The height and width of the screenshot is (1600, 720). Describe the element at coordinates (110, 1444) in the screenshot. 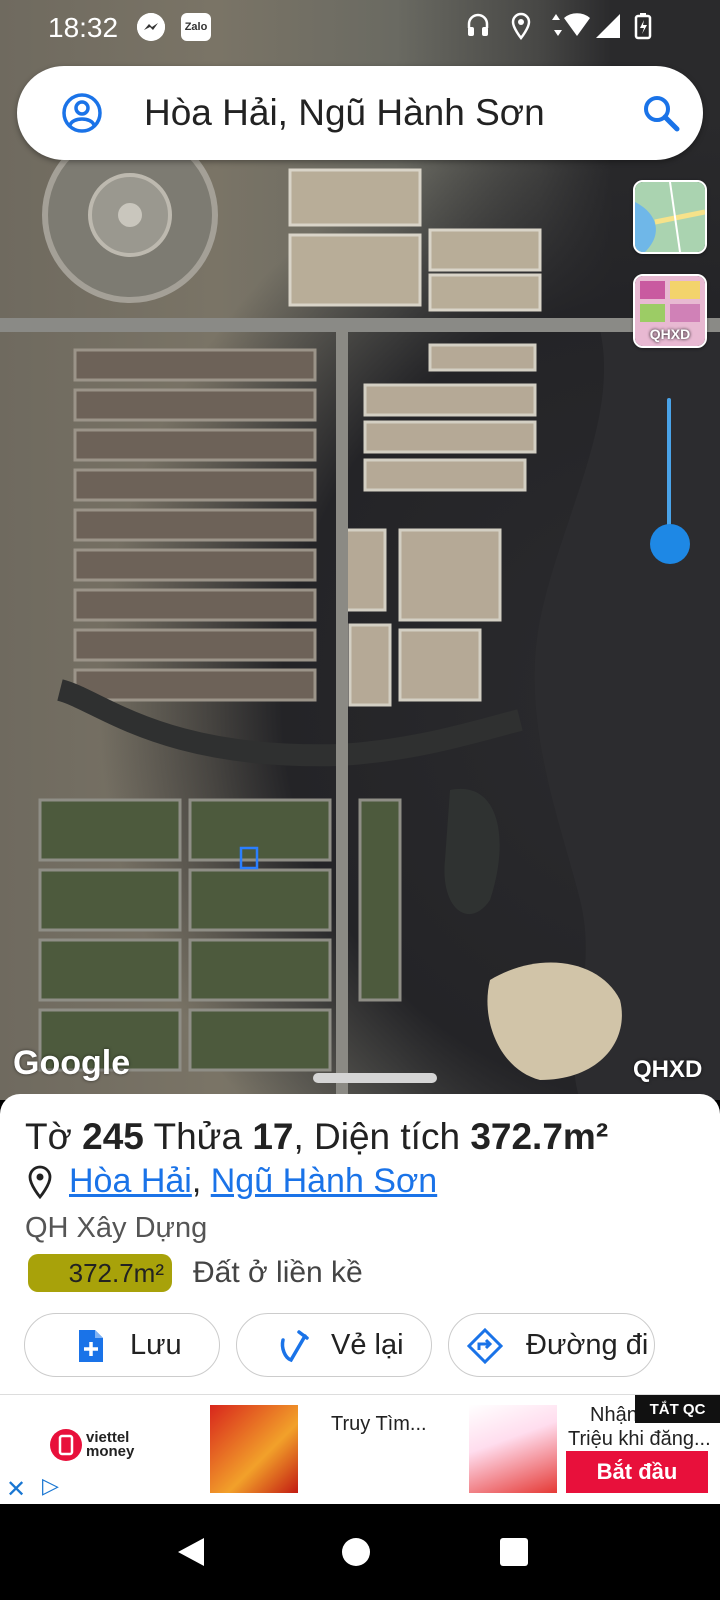

I see `advertiser-brand-text: viettel money` at that location.